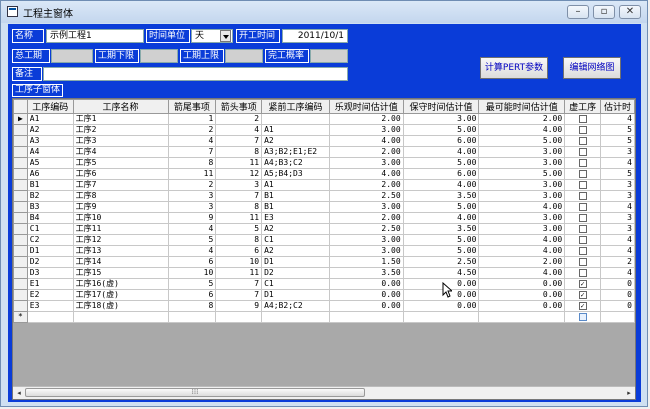 The width and height of the screenshot is (650, 409). I want to click on table-row: A2 工序2 2 4 A1 3.00 5.00 4.00 5, so click(324, 130).